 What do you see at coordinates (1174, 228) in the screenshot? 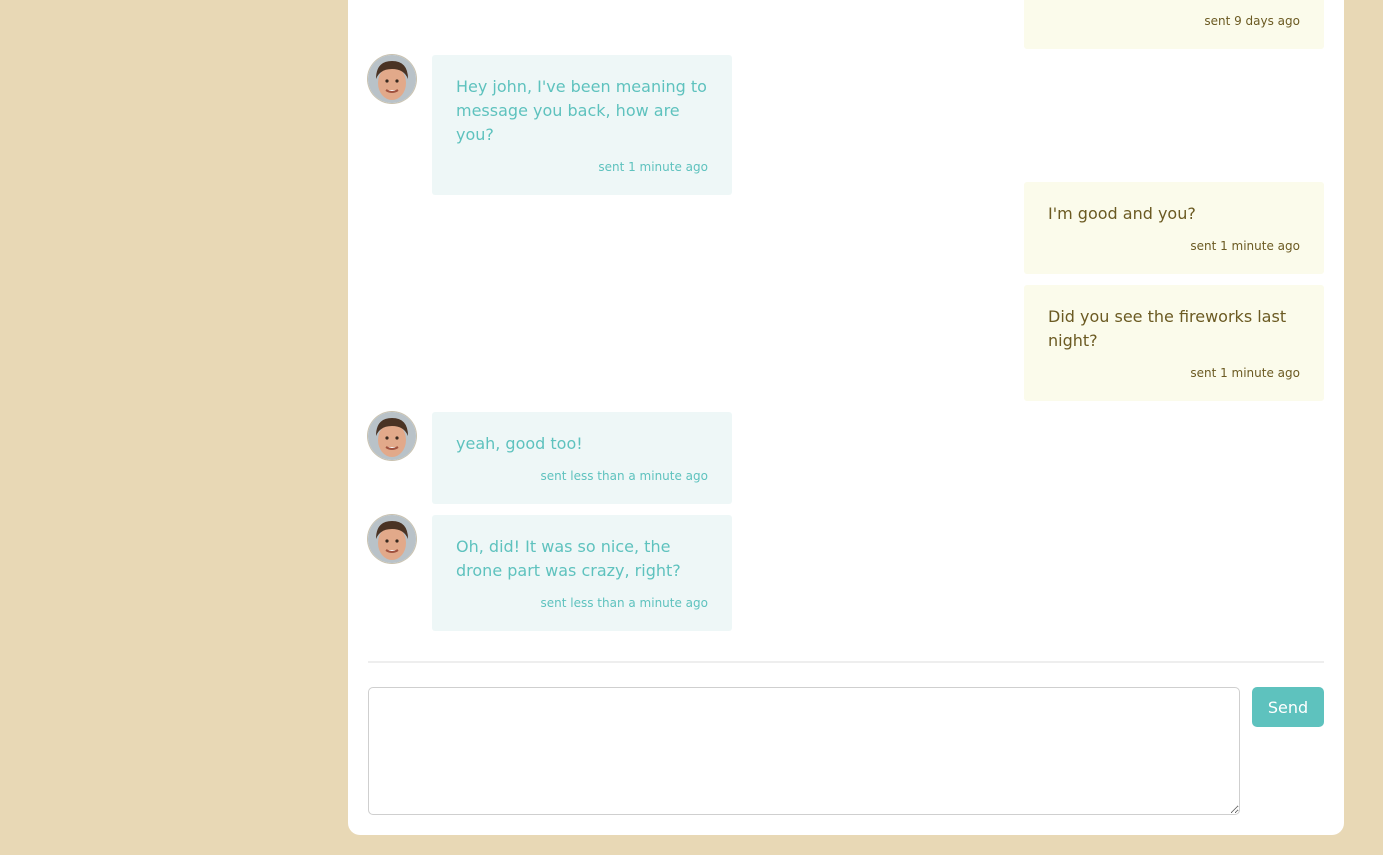
I see `message-outgoing: I'm good and you? sent 1 minute ago` at bounding box center [1174, 228].